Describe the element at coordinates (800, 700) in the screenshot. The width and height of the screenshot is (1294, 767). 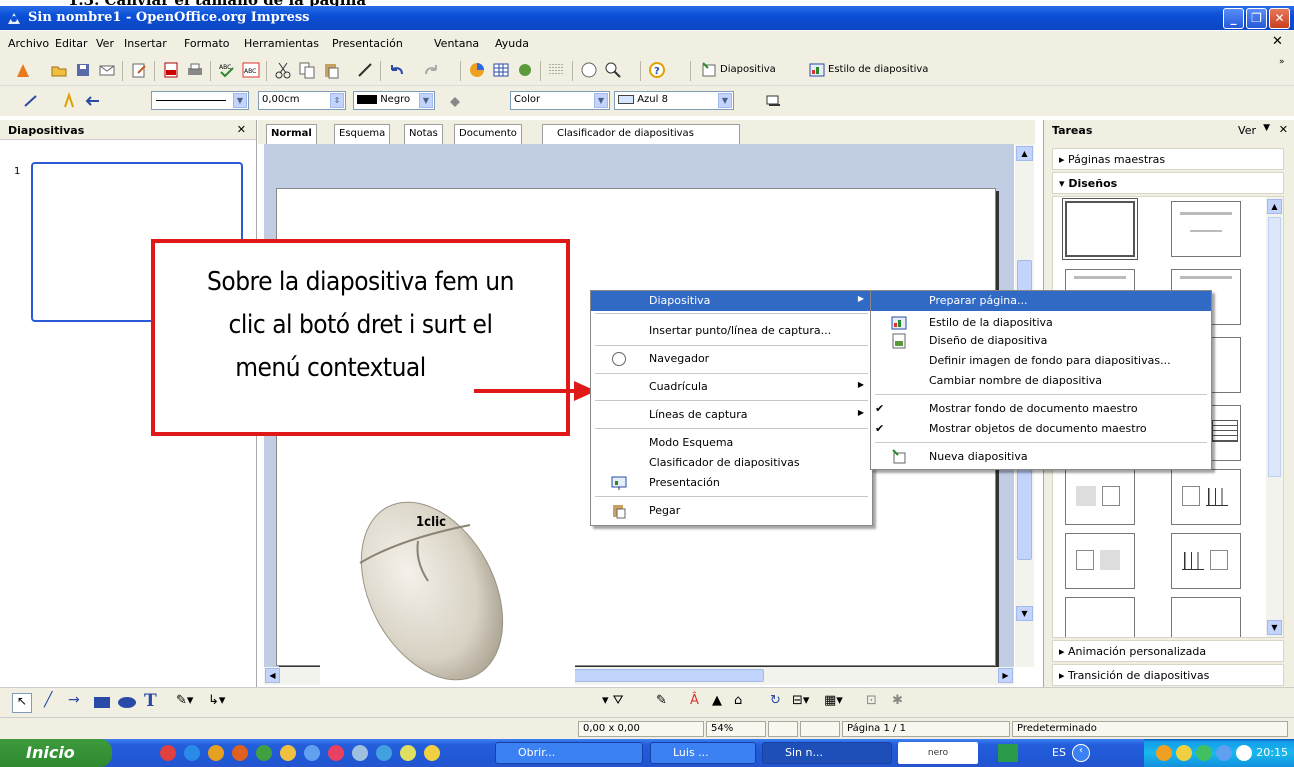
I see `align-icon: ⊟▾` at that location.